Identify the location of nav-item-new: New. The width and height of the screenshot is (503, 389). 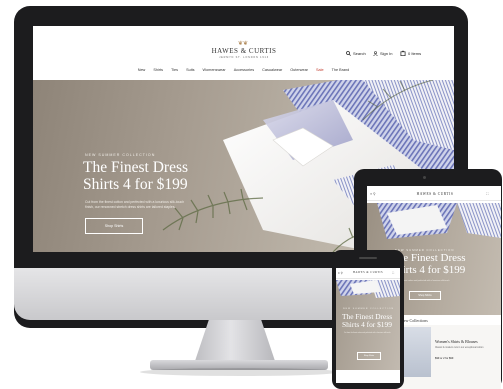
(142, 73).